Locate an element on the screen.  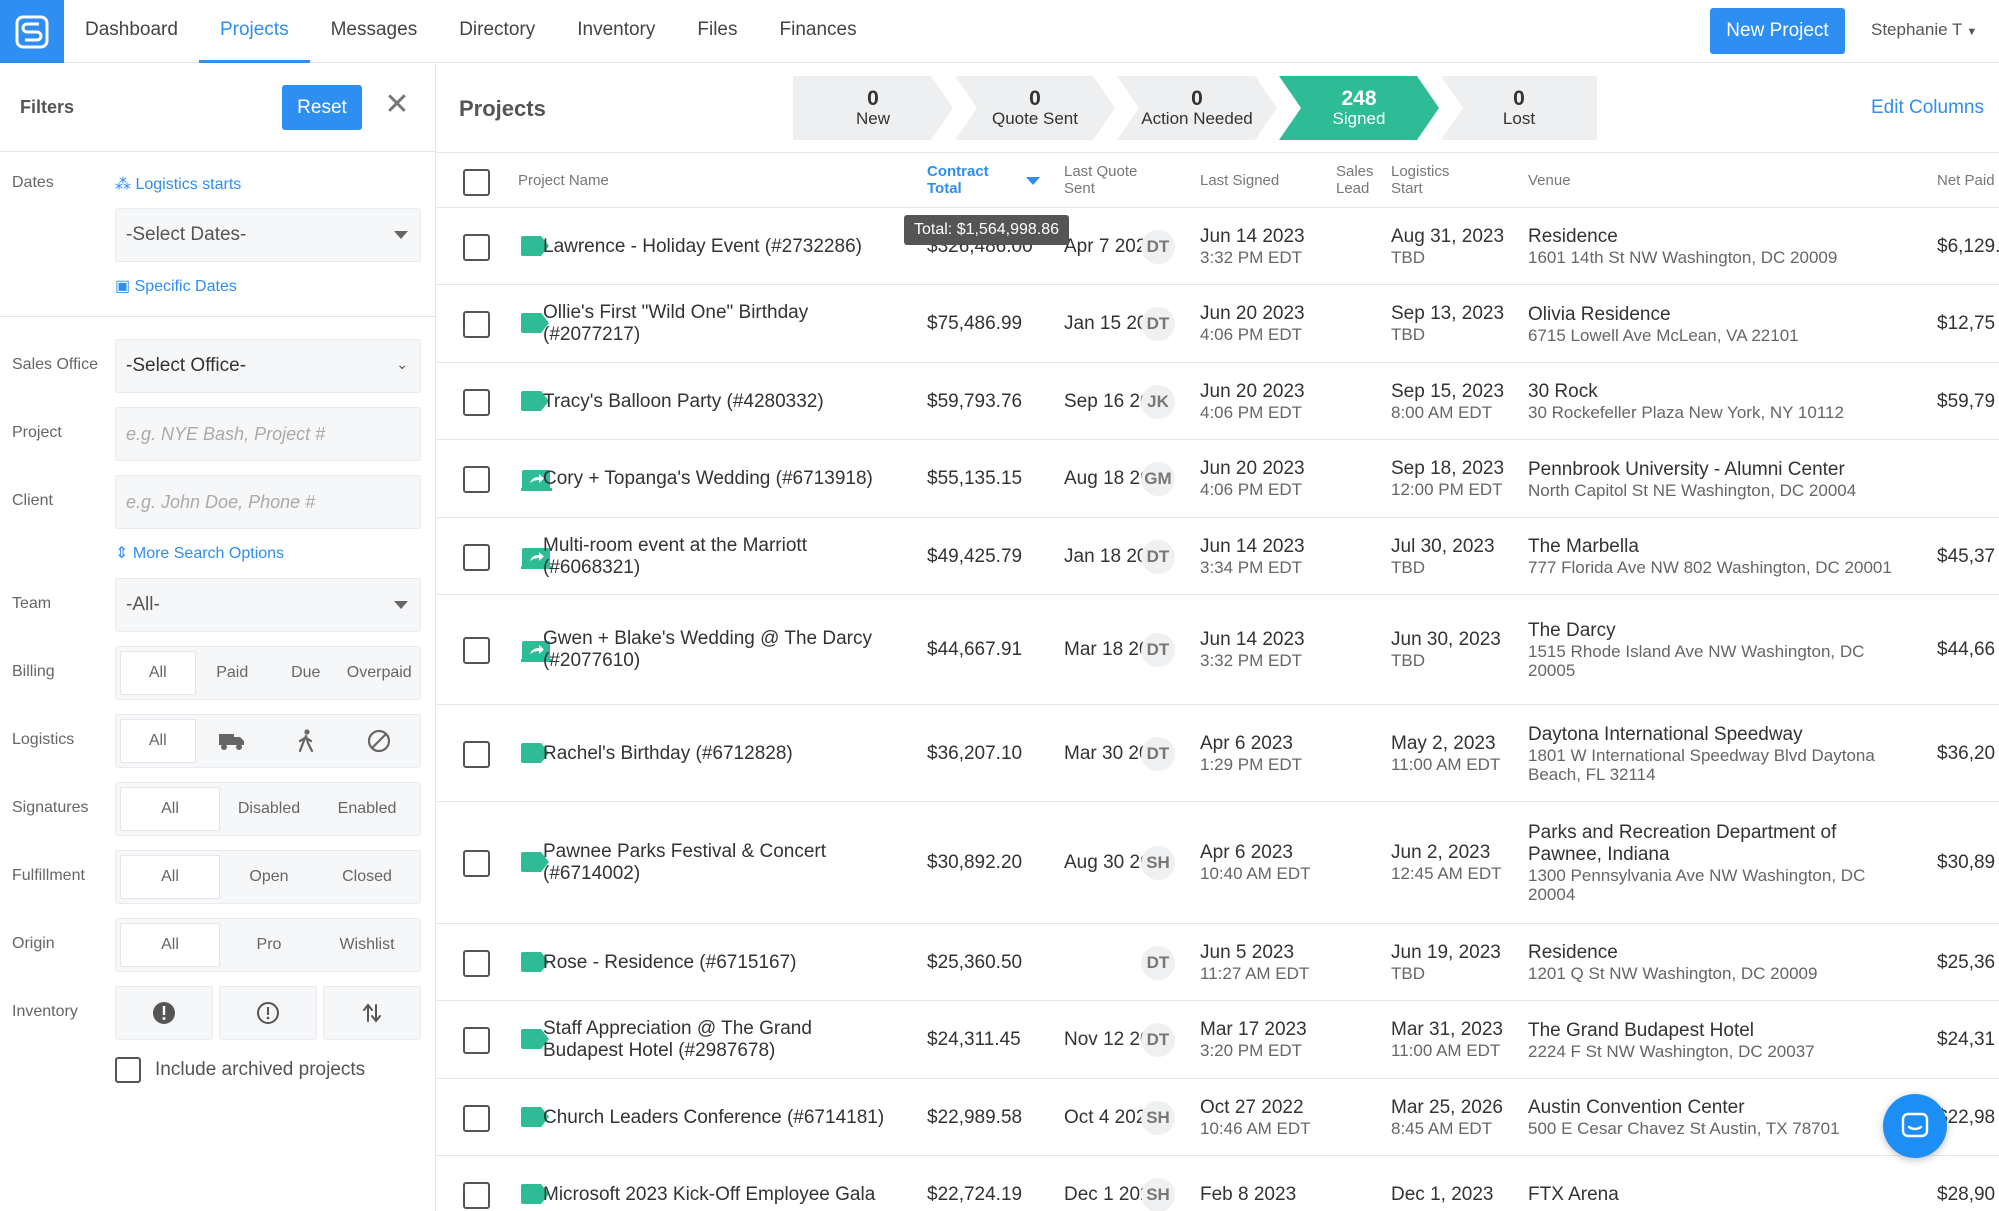
team-select: -All- is located at coordinates (268, 605).